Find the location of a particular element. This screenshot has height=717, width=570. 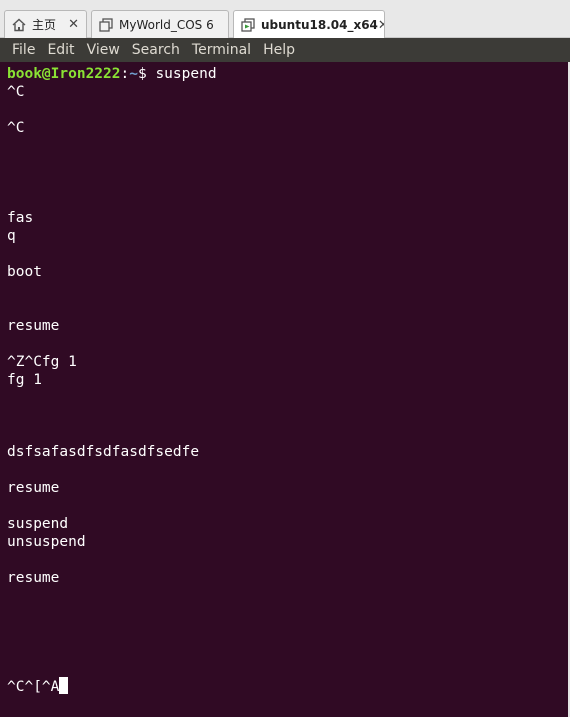

menu-file: File is located at coordinates (20, 50).